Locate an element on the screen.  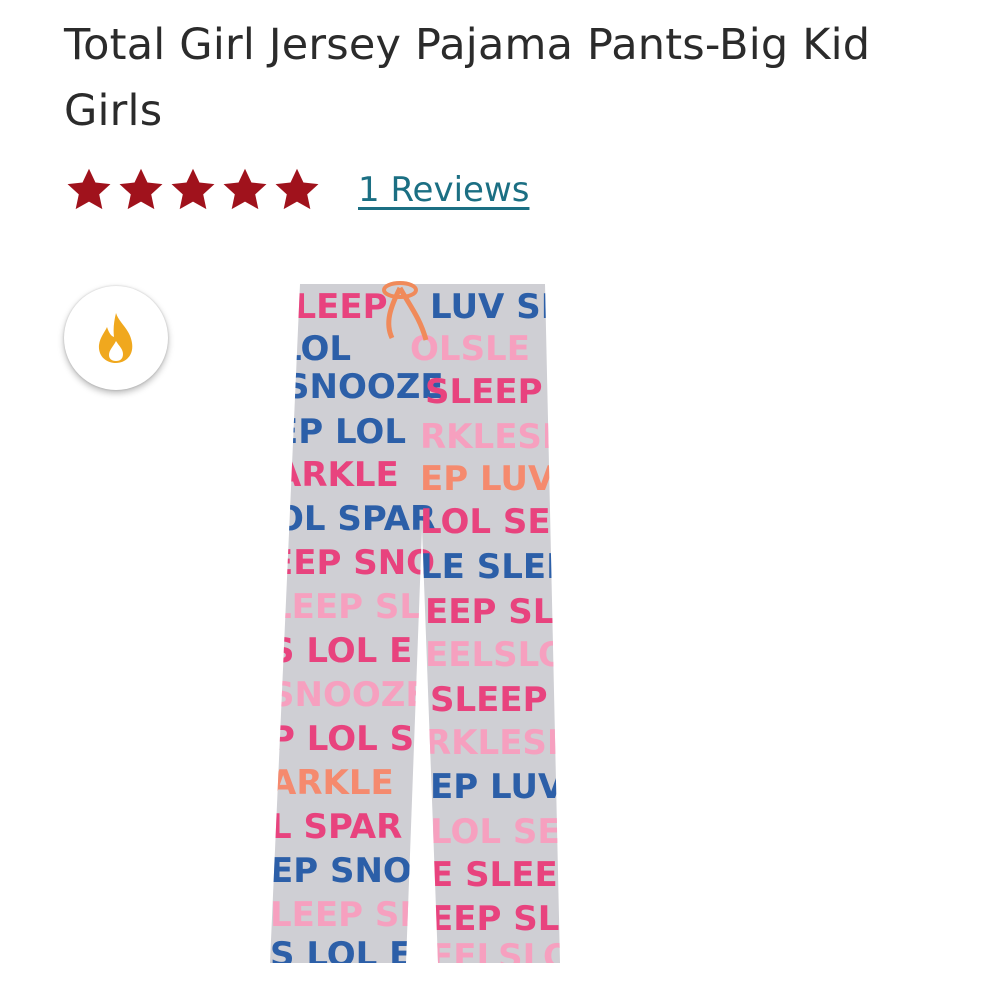
svg-text: EP SNO is located at coordinates (341, 871).